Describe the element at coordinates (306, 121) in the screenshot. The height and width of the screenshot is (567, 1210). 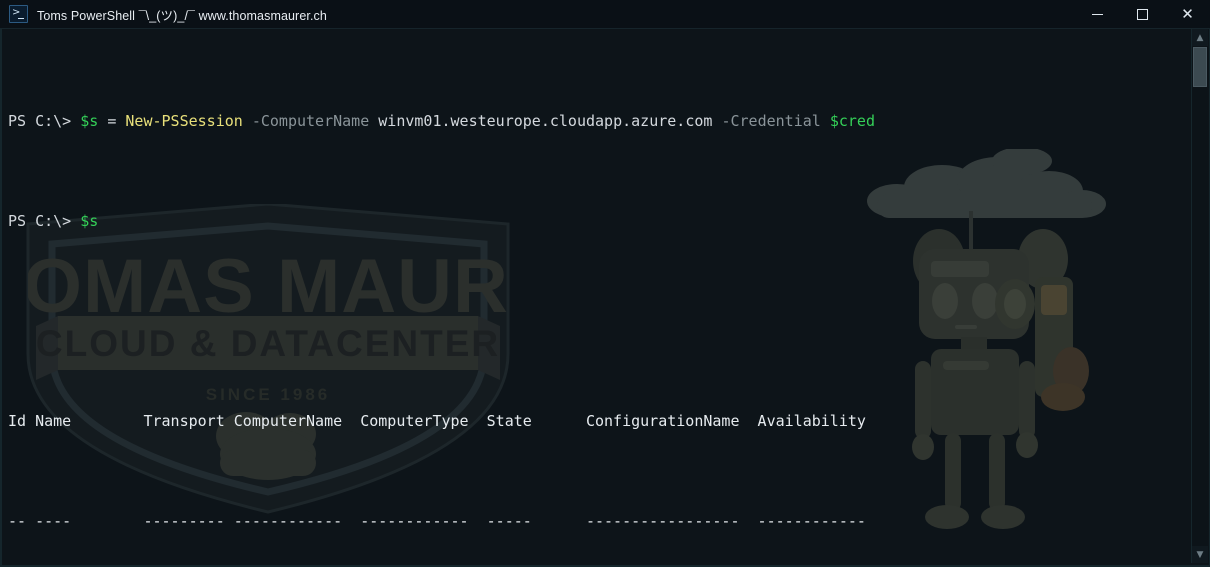
I see `param-computername: -ComputerName` at that location.